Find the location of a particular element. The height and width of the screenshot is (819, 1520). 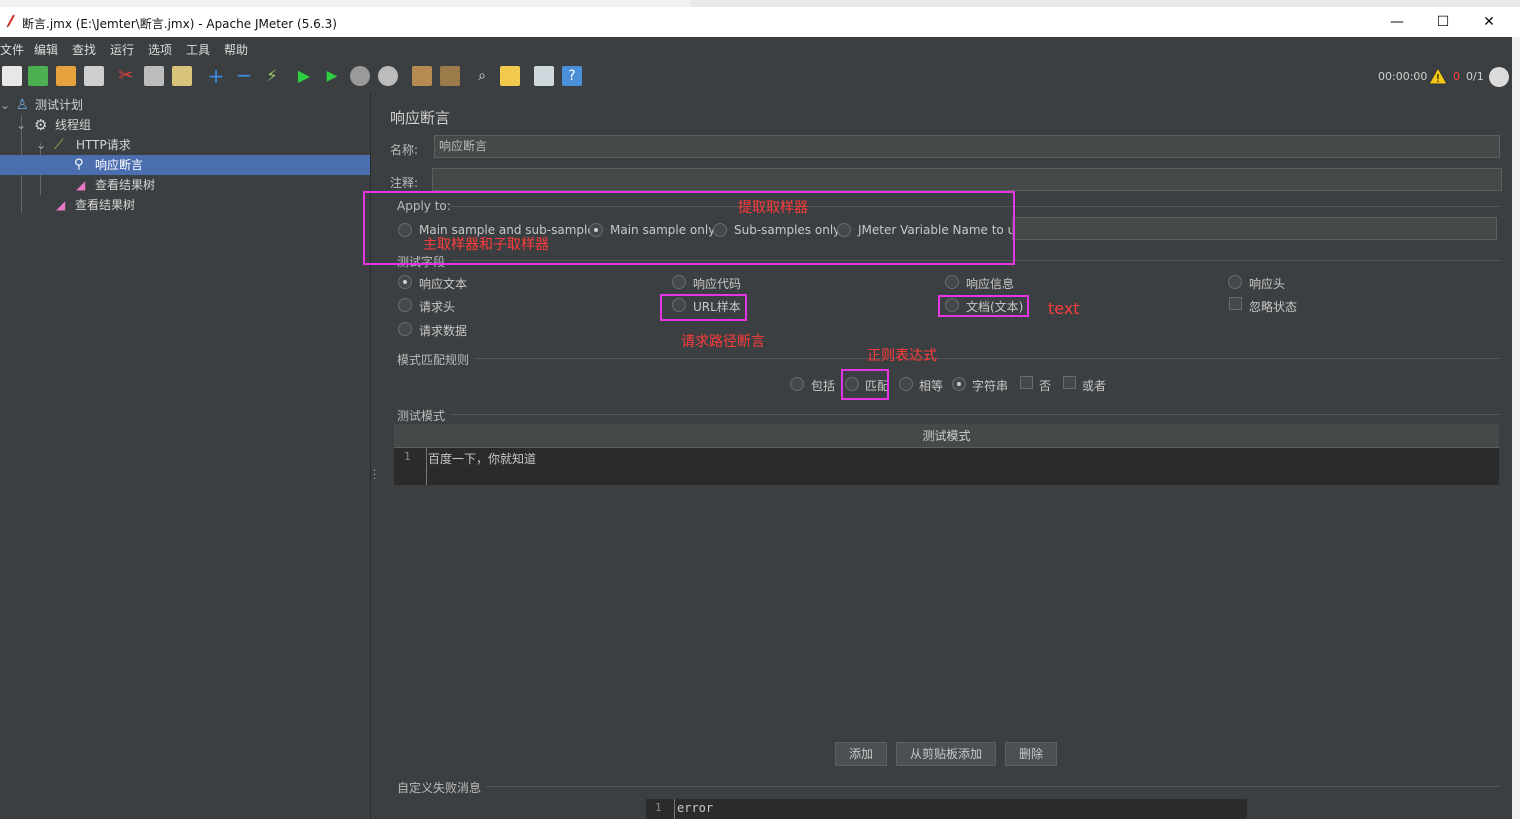

rule-substring-radio is located at coordinates (959, 384).